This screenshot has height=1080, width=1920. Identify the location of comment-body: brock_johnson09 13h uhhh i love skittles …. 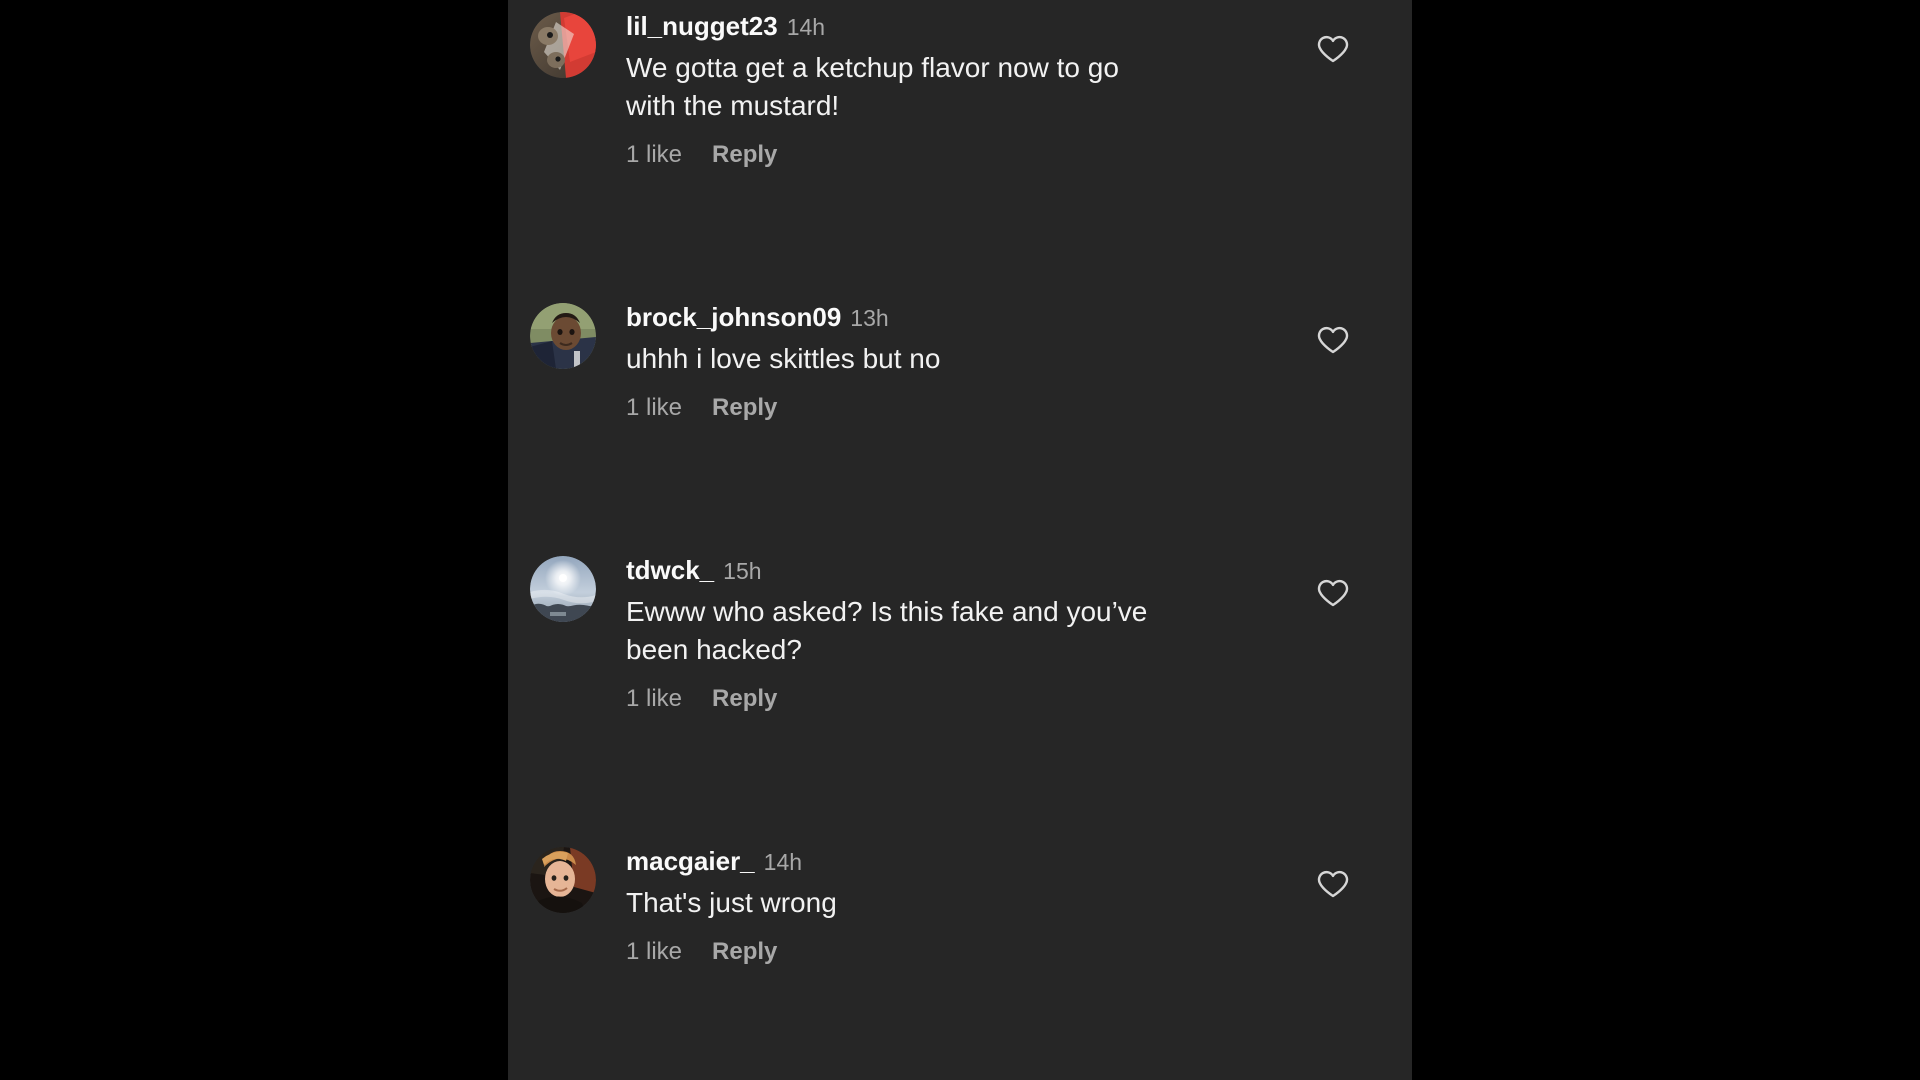
(1004, 312).